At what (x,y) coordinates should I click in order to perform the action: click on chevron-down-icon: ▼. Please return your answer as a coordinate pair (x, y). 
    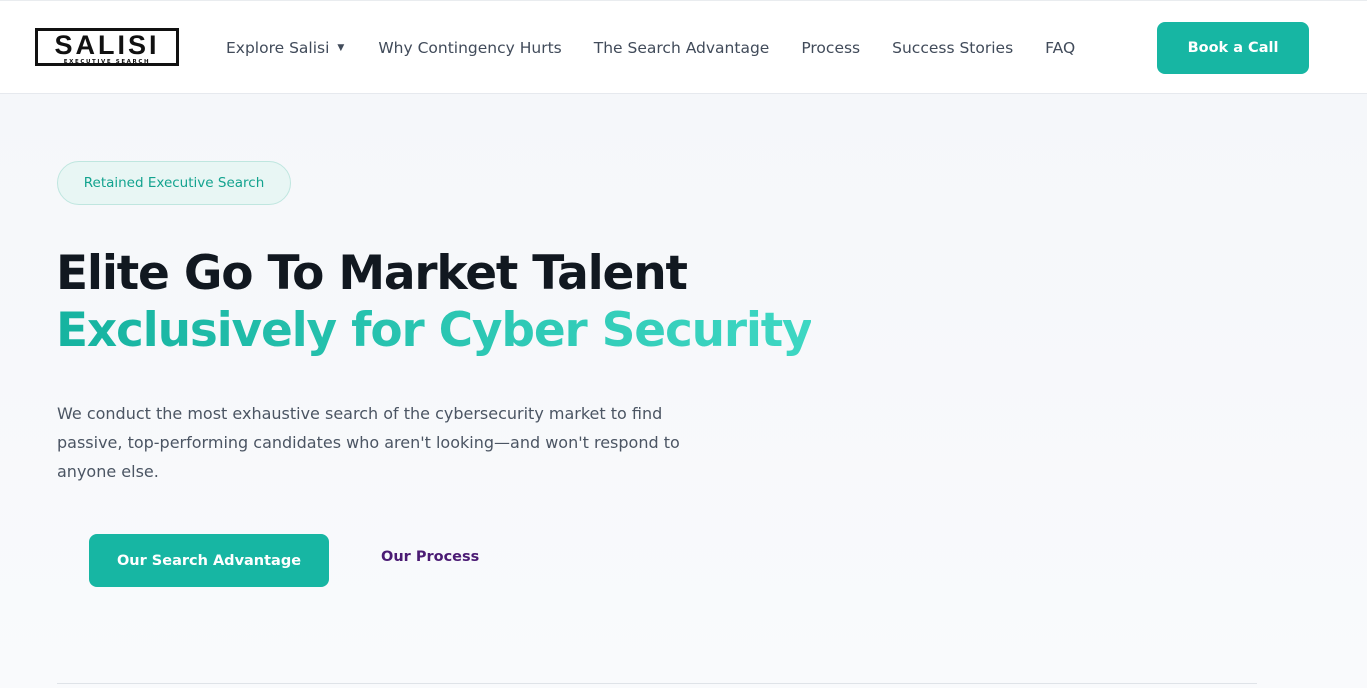
    Looking at the image, I should click on (341, 48).